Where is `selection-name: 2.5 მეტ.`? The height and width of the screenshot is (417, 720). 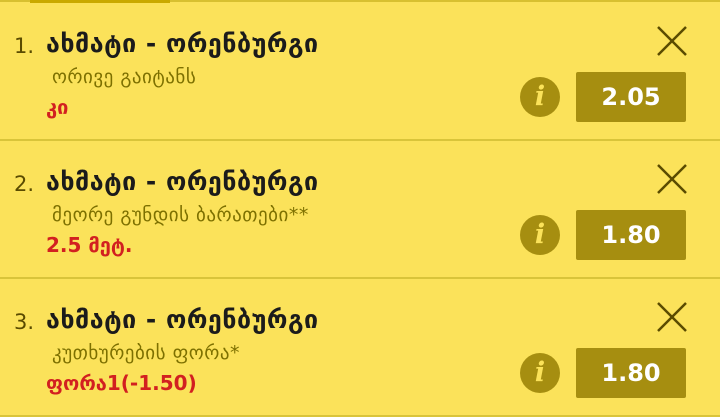 selection-name: 2.5 მეტ. is located at coordinates (89, 245).